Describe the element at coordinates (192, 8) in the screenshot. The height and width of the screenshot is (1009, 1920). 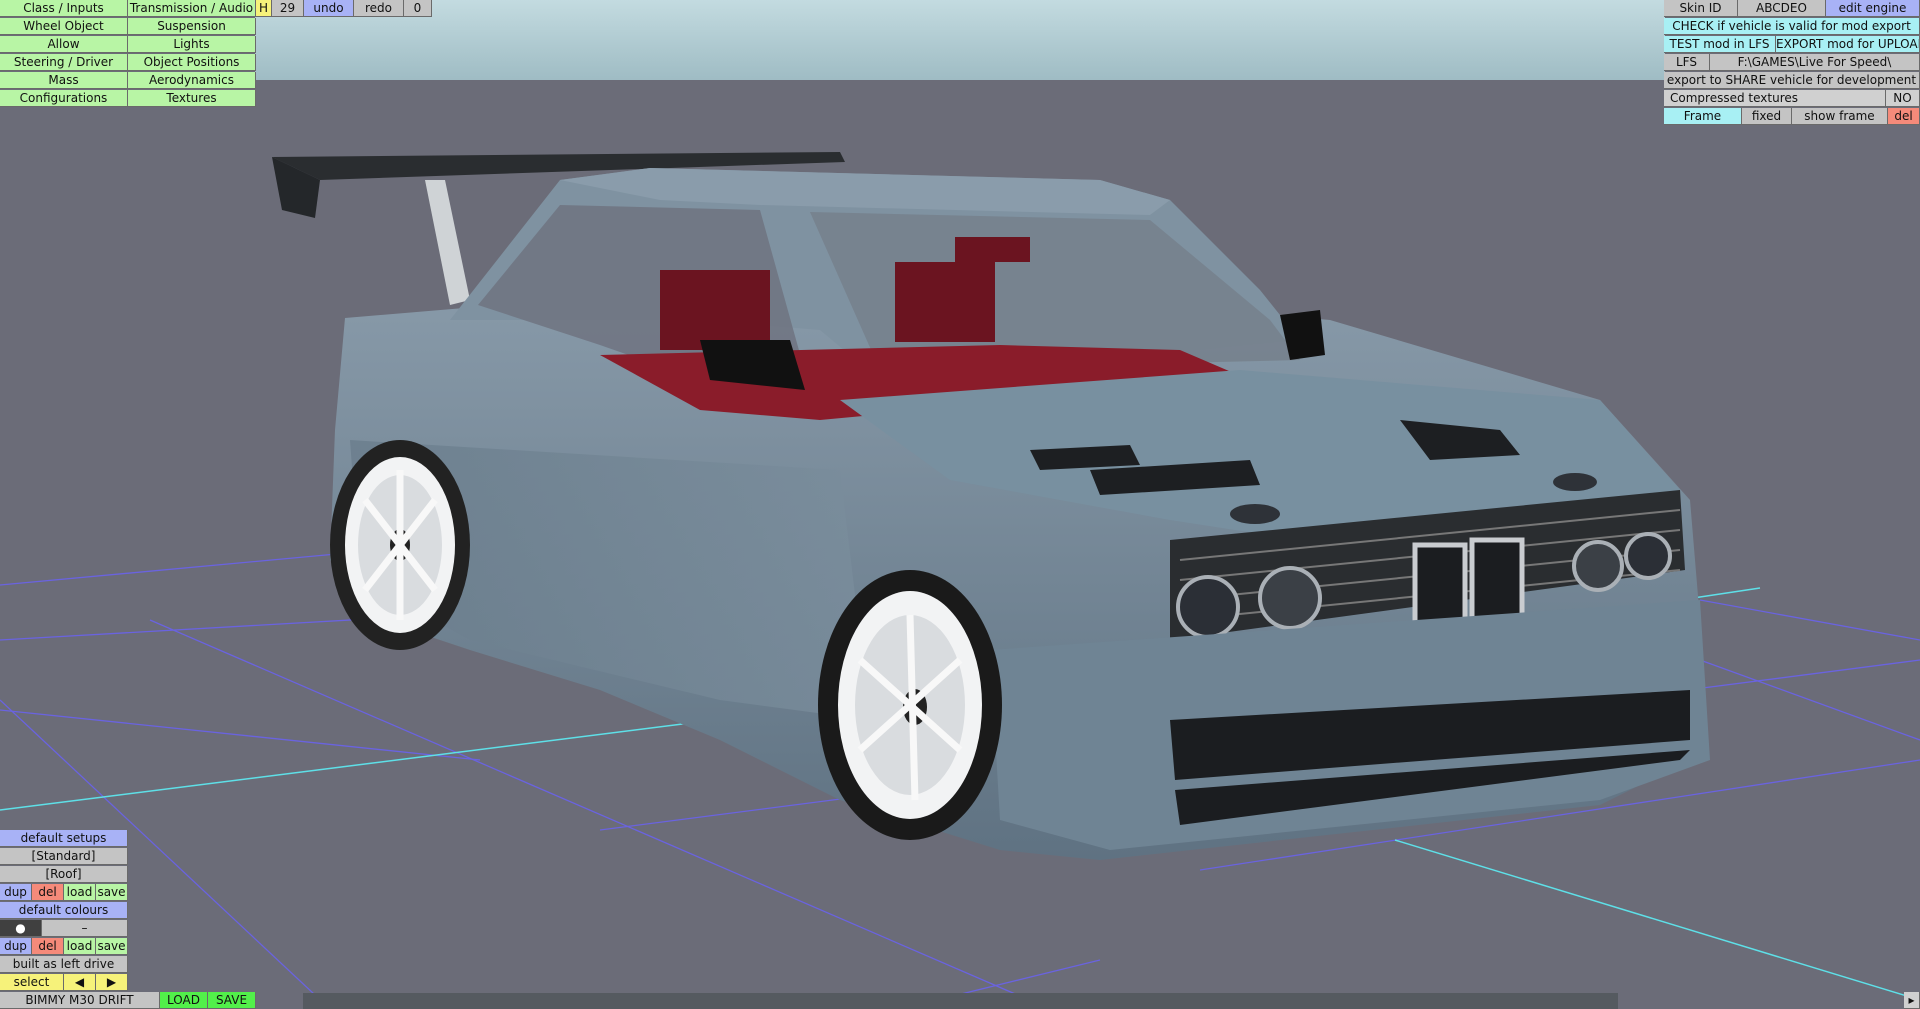
I see `menu-item-transmission-audio: Transmission / Audio` at that location.